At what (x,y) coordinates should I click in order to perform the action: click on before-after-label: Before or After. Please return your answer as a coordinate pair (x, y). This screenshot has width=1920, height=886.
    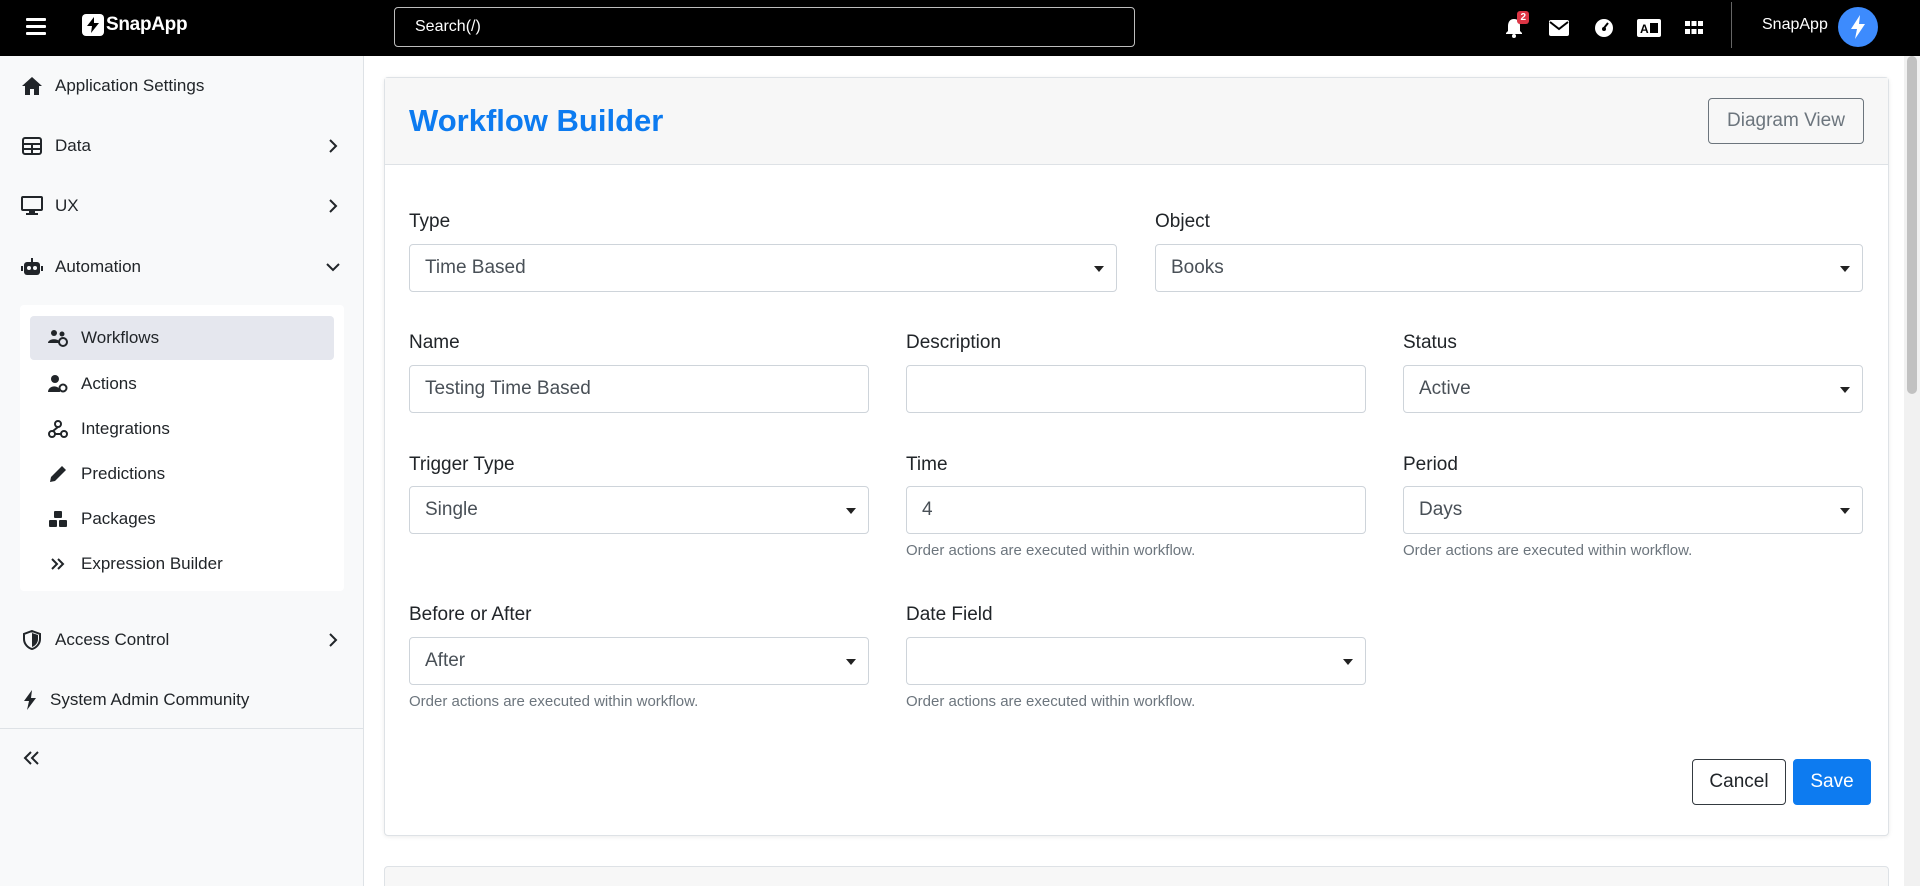
    Looking at the image, I should click on (470, 614).